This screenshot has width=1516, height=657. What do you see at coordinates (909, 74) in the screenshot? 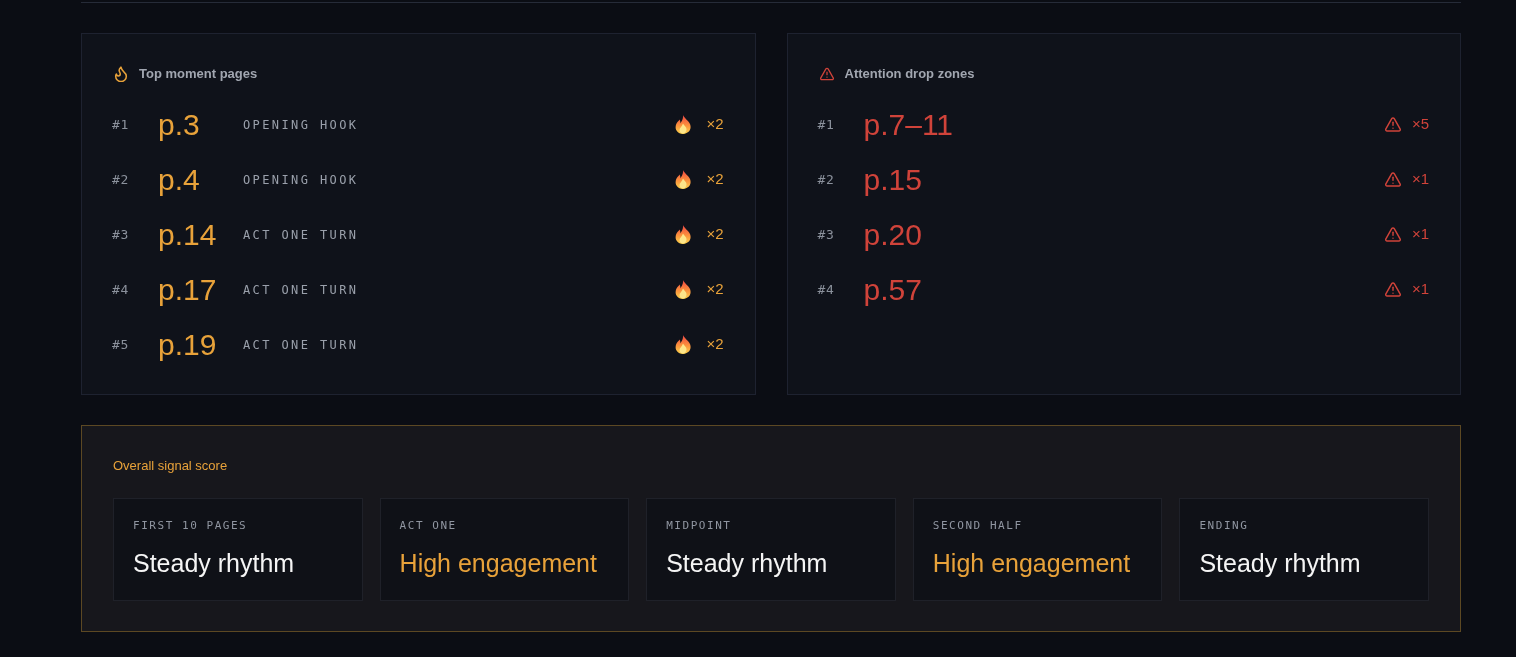
I see `card-title: Attention drop zones` at bounding box center [909, 74].